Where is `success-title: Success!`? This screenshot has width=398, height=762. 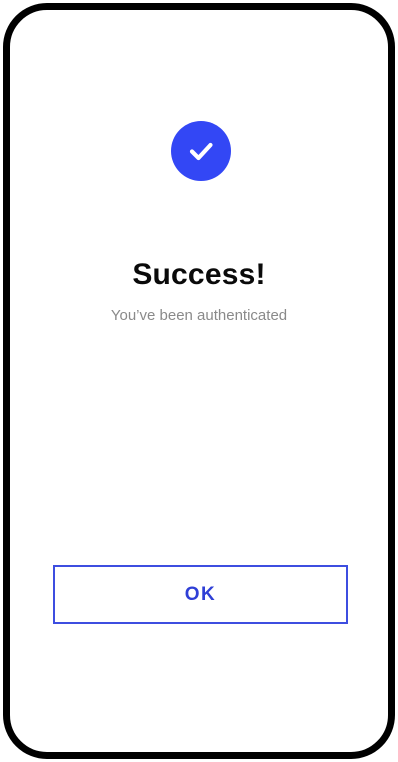 success-title: Success! is located at coordinates (199, 274).